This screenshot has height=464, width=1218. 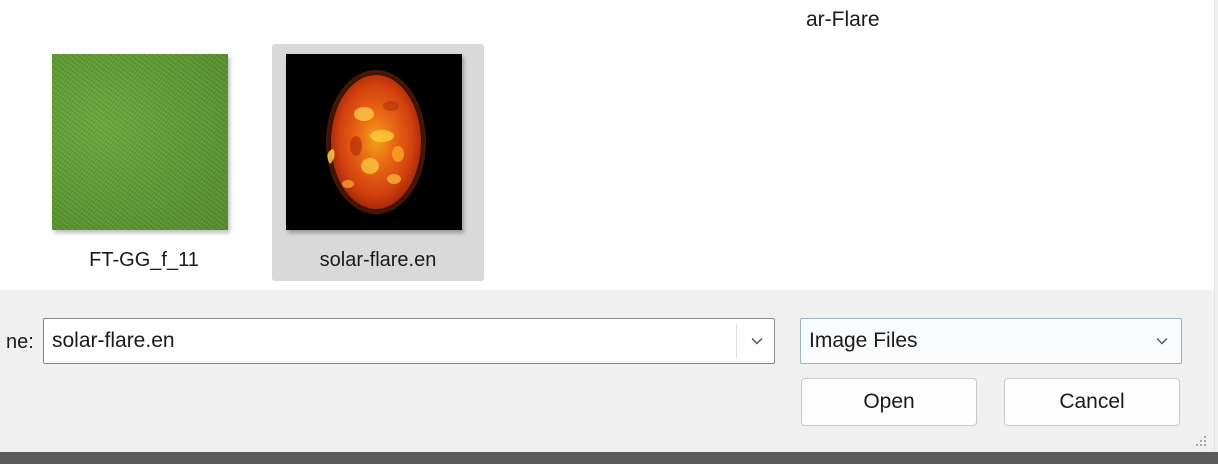 I want to click on combo-divider, so click(x=736, y=341).